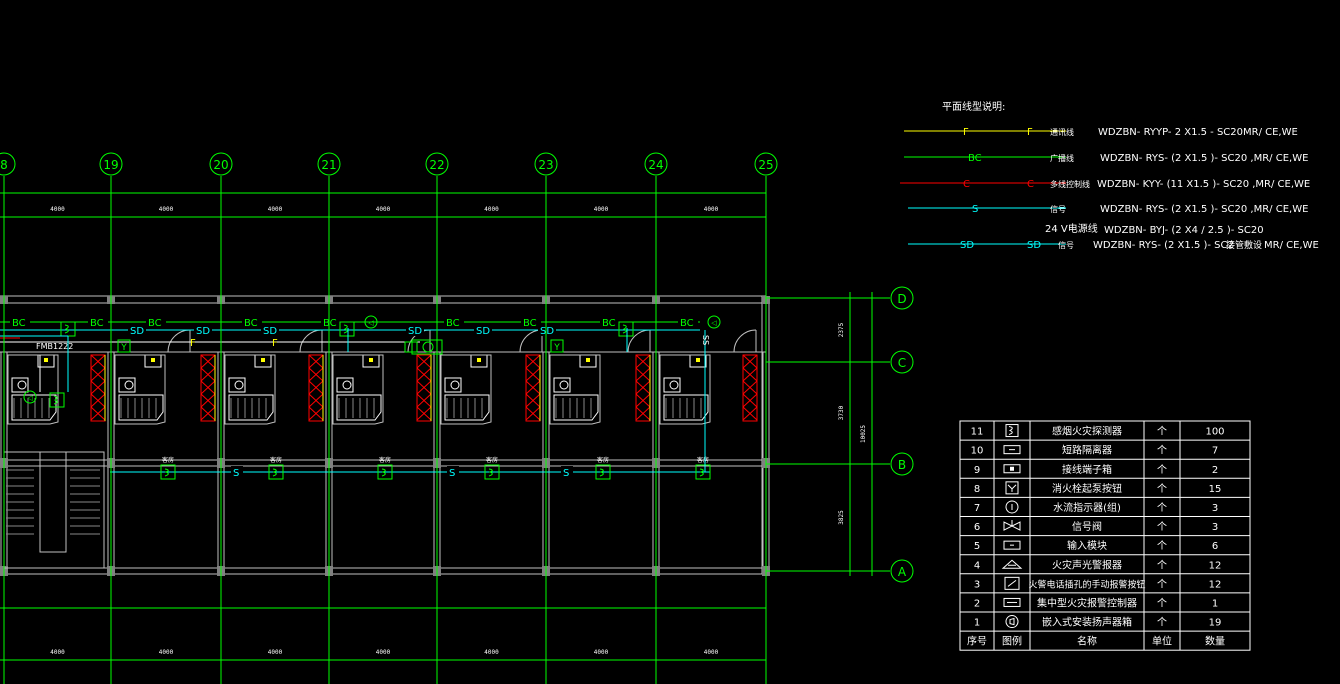 The width and height of the screenshot is (1340, 684). I want to click on door-arc, so click(745, 341).